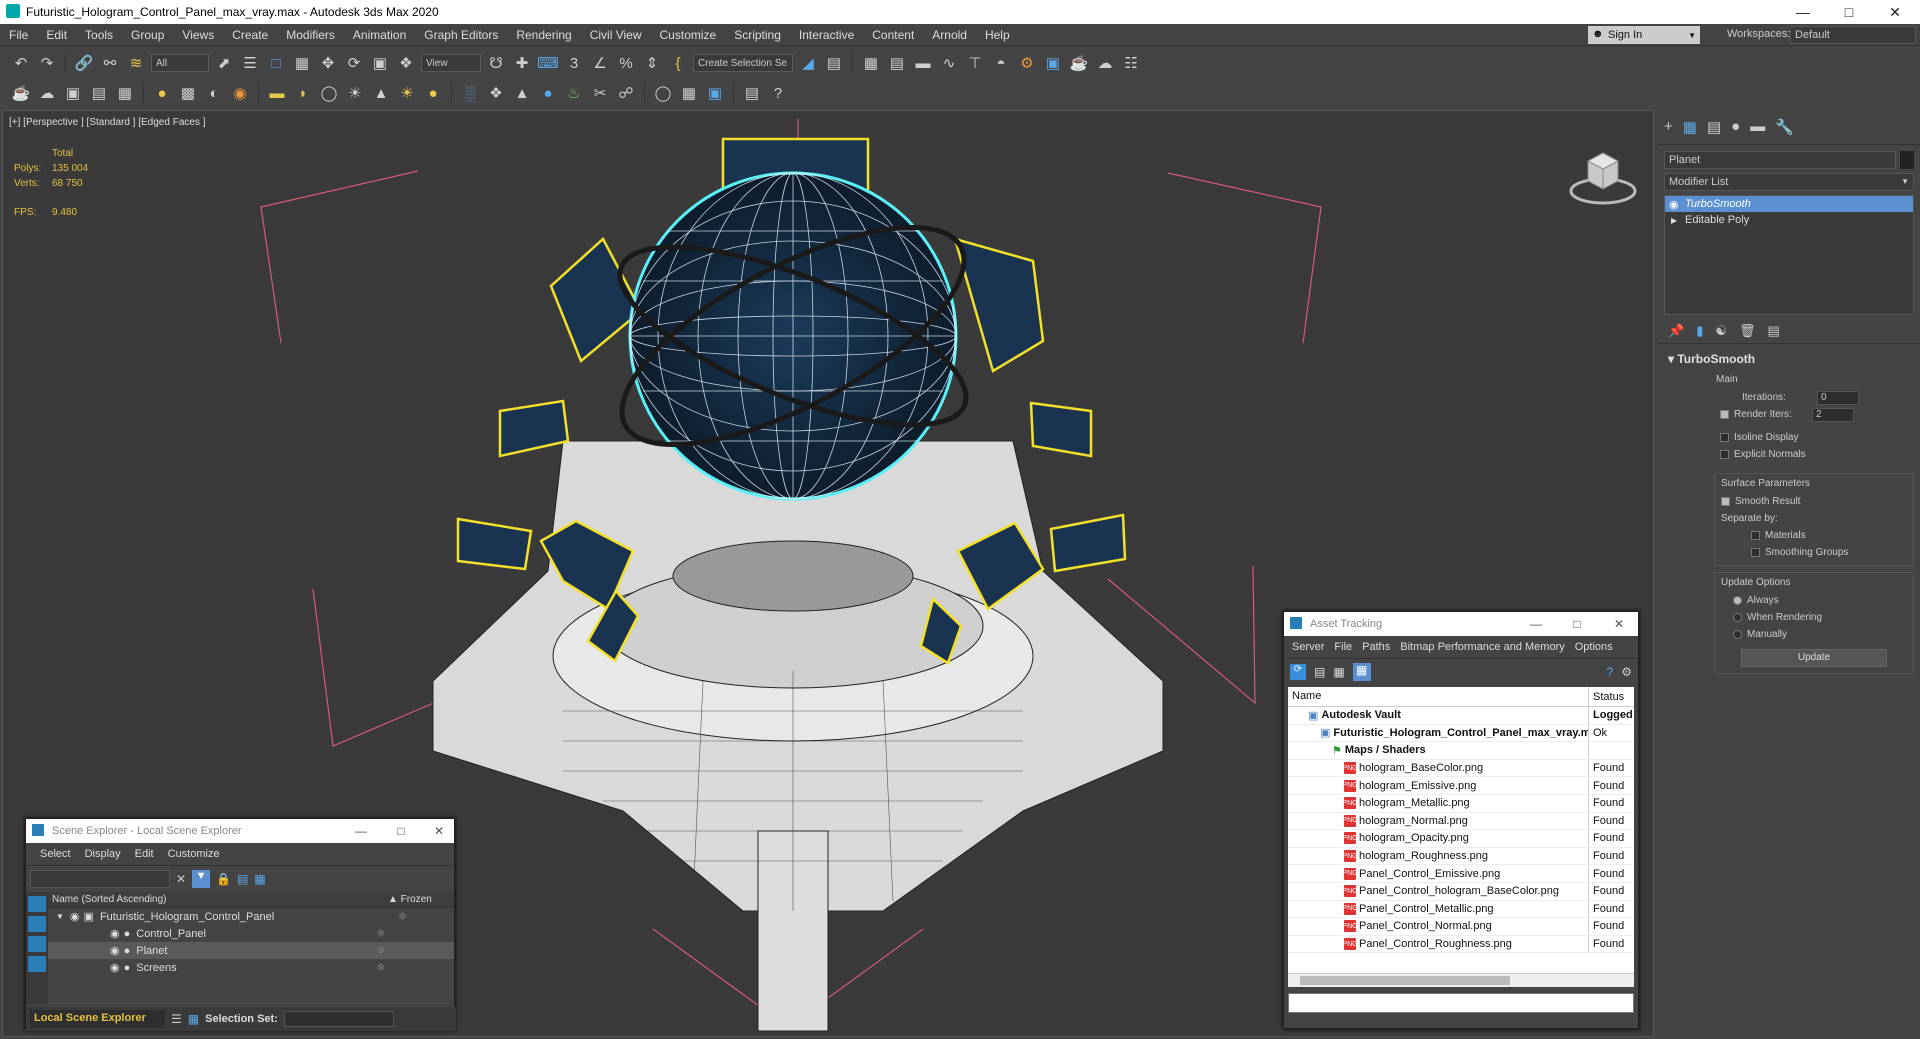 The image size is (1920, 1039). I want to click on select-object-icon: ⬈, so click(224, 63).